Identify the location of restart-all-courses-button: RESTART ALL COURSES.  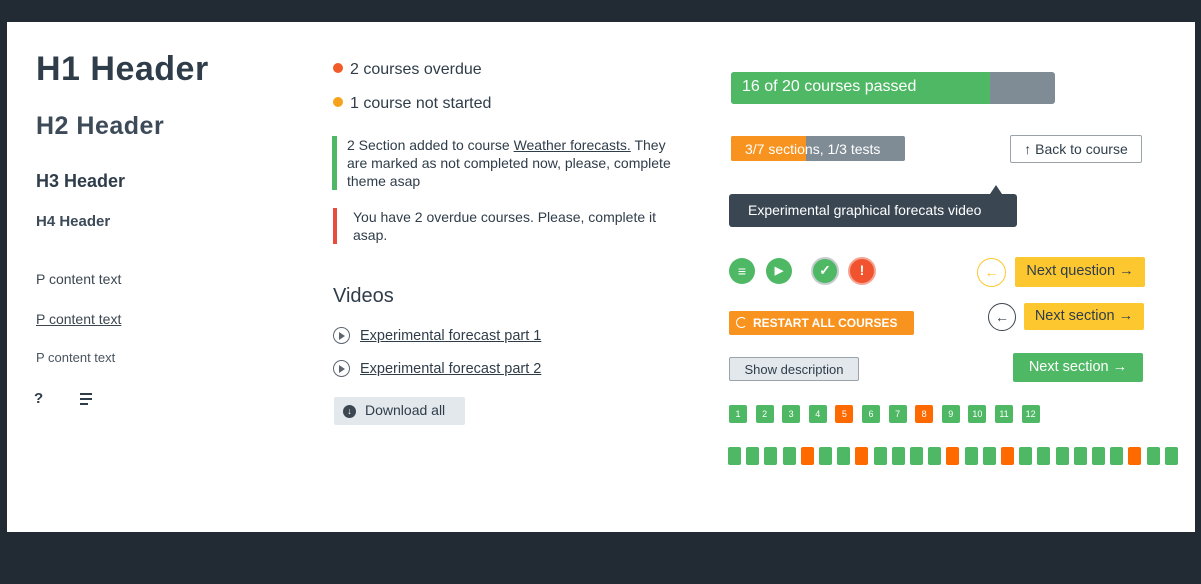
(821, 323).